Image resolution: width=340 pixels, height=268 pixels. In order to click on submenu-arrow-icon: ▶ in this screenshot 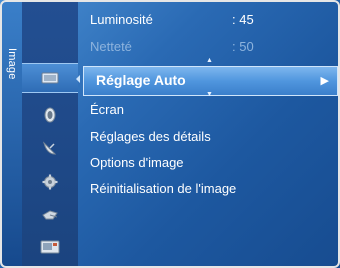, I will do `click(324, 81)`.